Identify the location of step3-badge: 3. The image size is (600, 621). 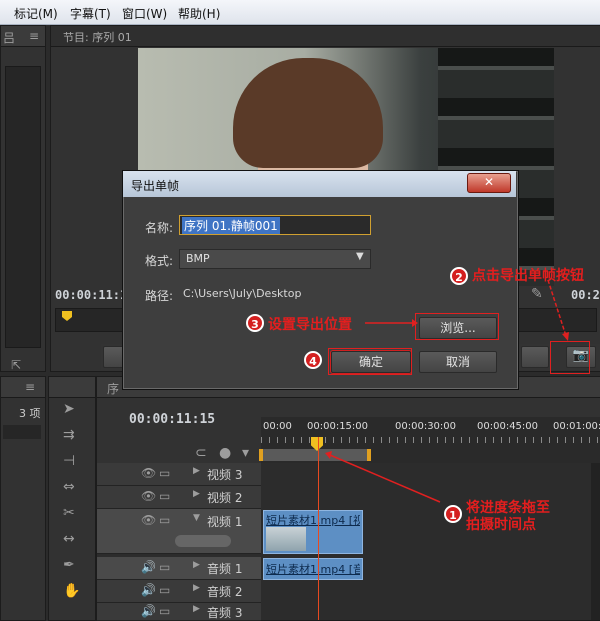
(255, 323).